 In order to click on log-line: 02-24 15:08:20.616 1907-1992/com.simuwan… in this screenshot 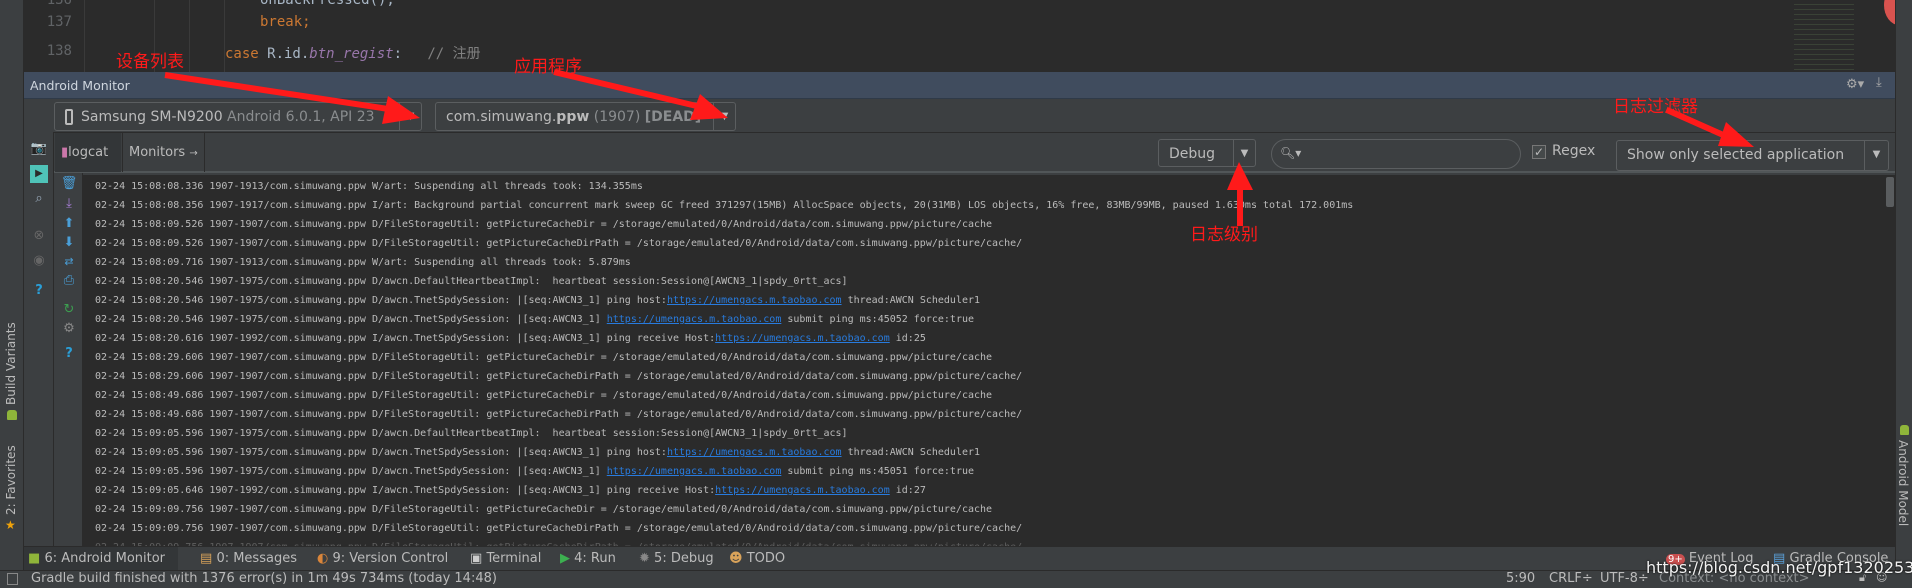, I will do `click(510, 338)`.